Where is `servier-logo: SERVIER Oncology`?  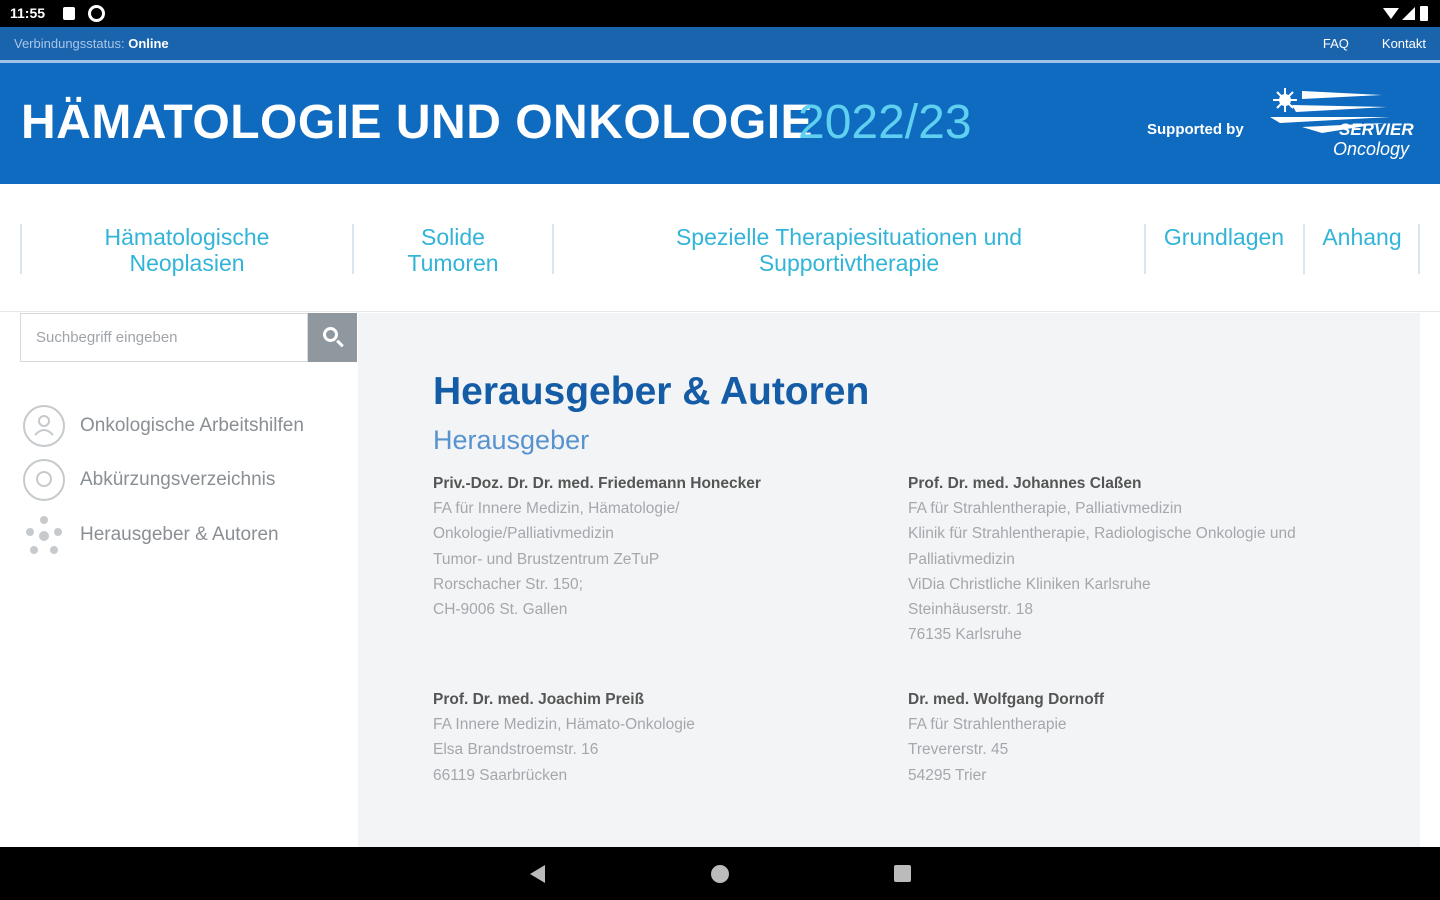
servier-logo: SERVIER Oncology is located at coordinates (1342, 124).